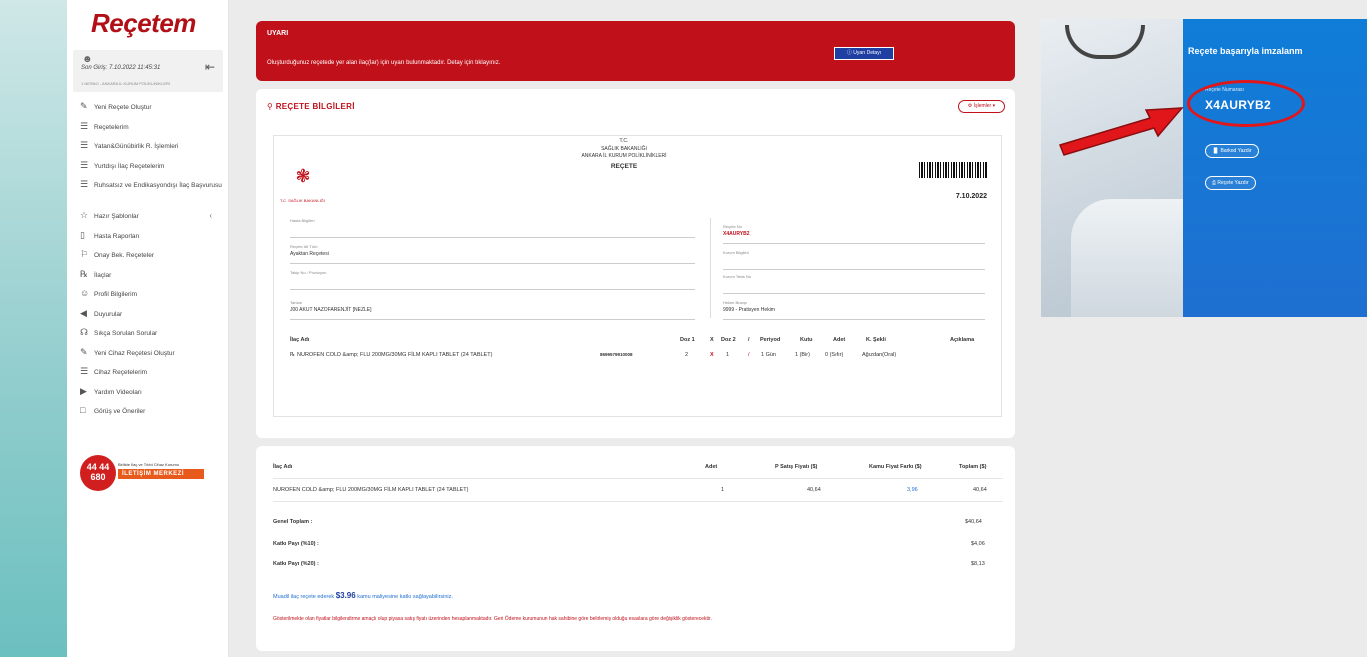 This screenshot has width=1367, height=657. What do you see at coordinates (33, 328) in the screenshot?
I see `background-strip` at bounding box center [33, 328].